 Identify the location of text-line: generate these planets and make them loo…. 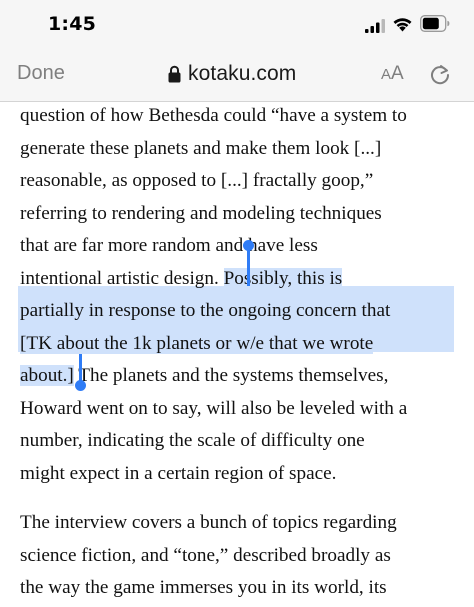
(201, 148).